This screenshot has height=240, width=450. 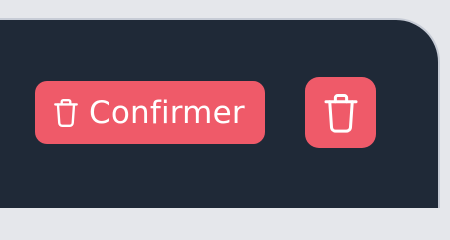 I want to click on delete-icon-button, so click(x=340, y=112).